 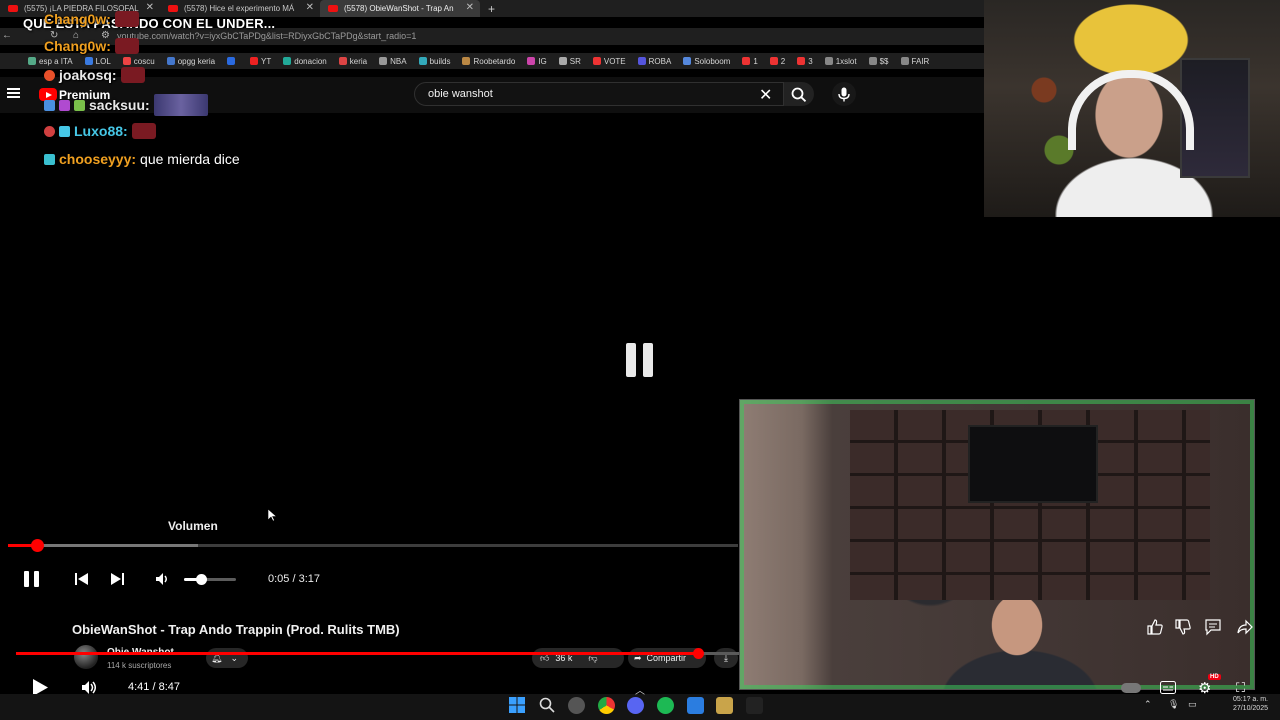 What do you see at coordinates (440, 61) in the screenshot?
I see `bookmark-label: builds` at bounding box center [440, 61].